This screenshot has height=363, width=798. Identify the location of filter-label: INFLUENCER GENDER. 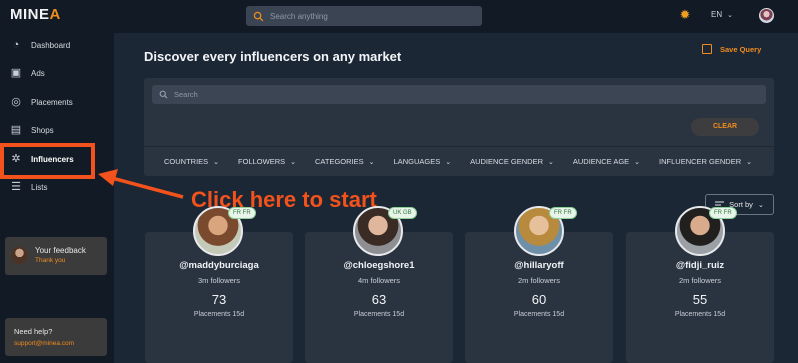
(700, 161).